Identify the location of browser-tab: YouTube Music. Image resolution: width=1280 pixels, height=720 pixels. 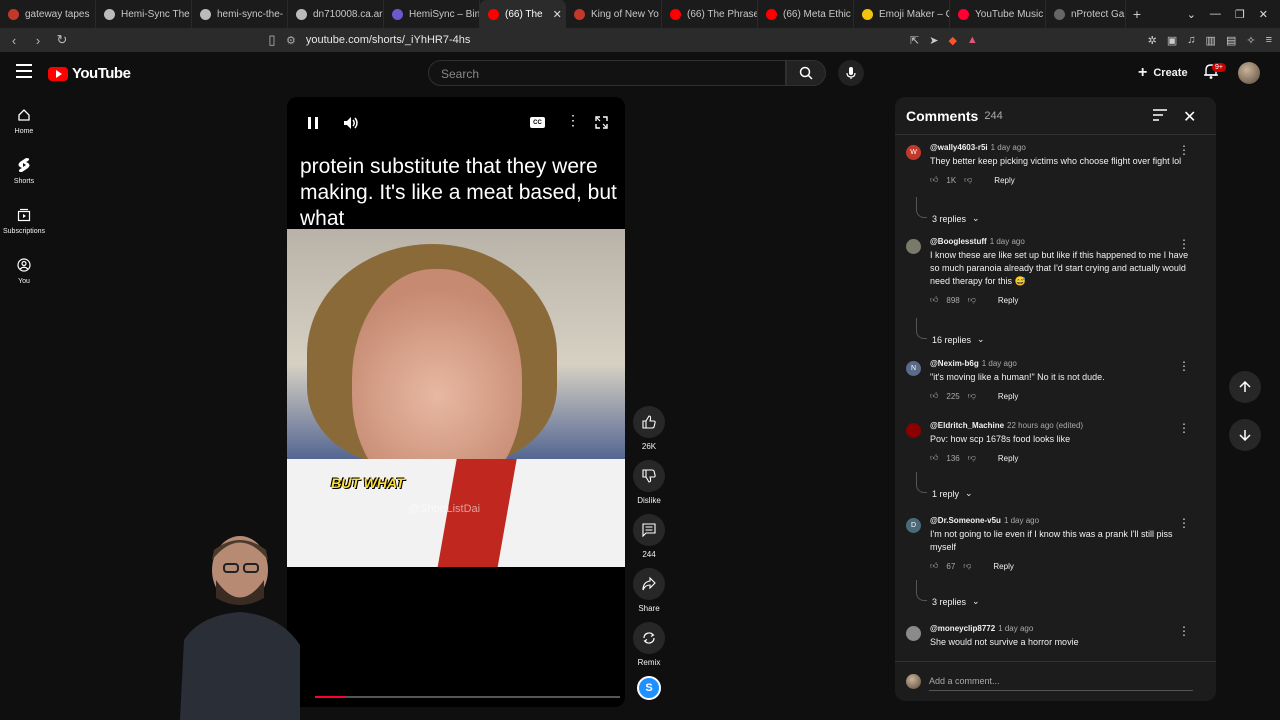
(998, 14).